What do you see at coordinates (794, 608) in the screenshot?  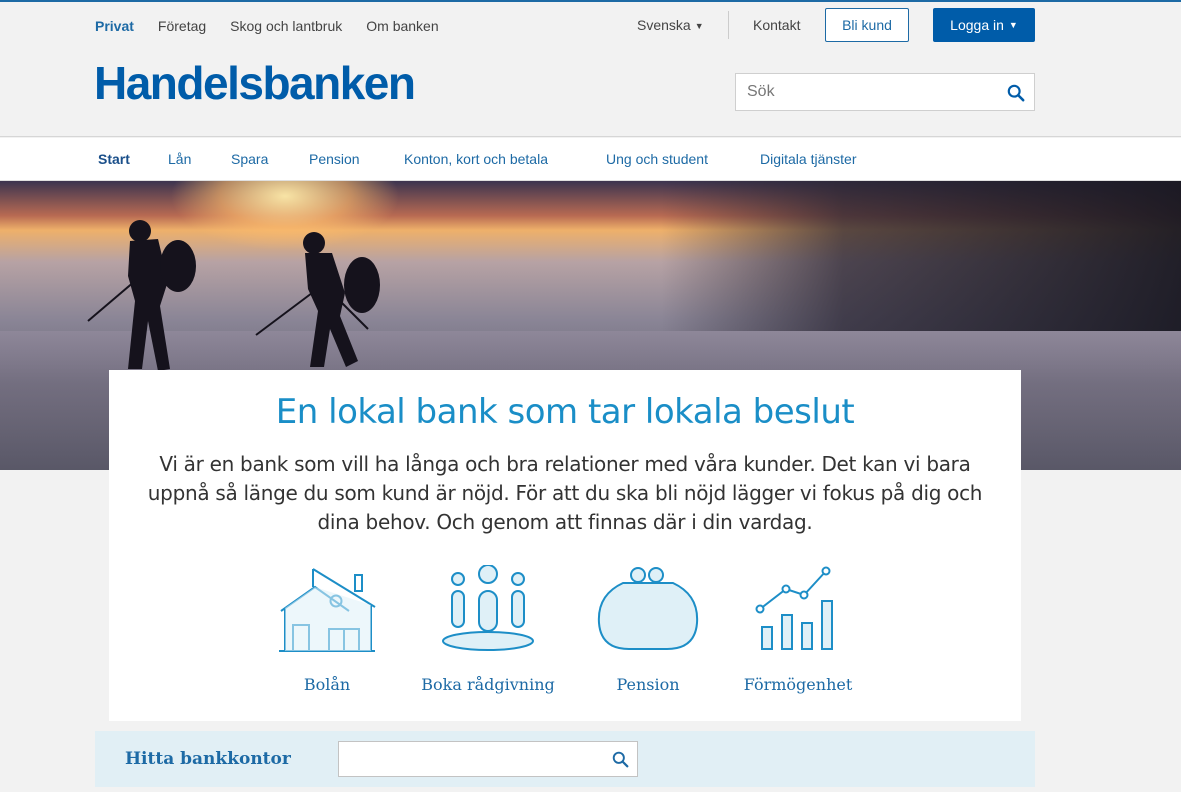 I see `growth-chart-icon` at bounding box center [794, 608].